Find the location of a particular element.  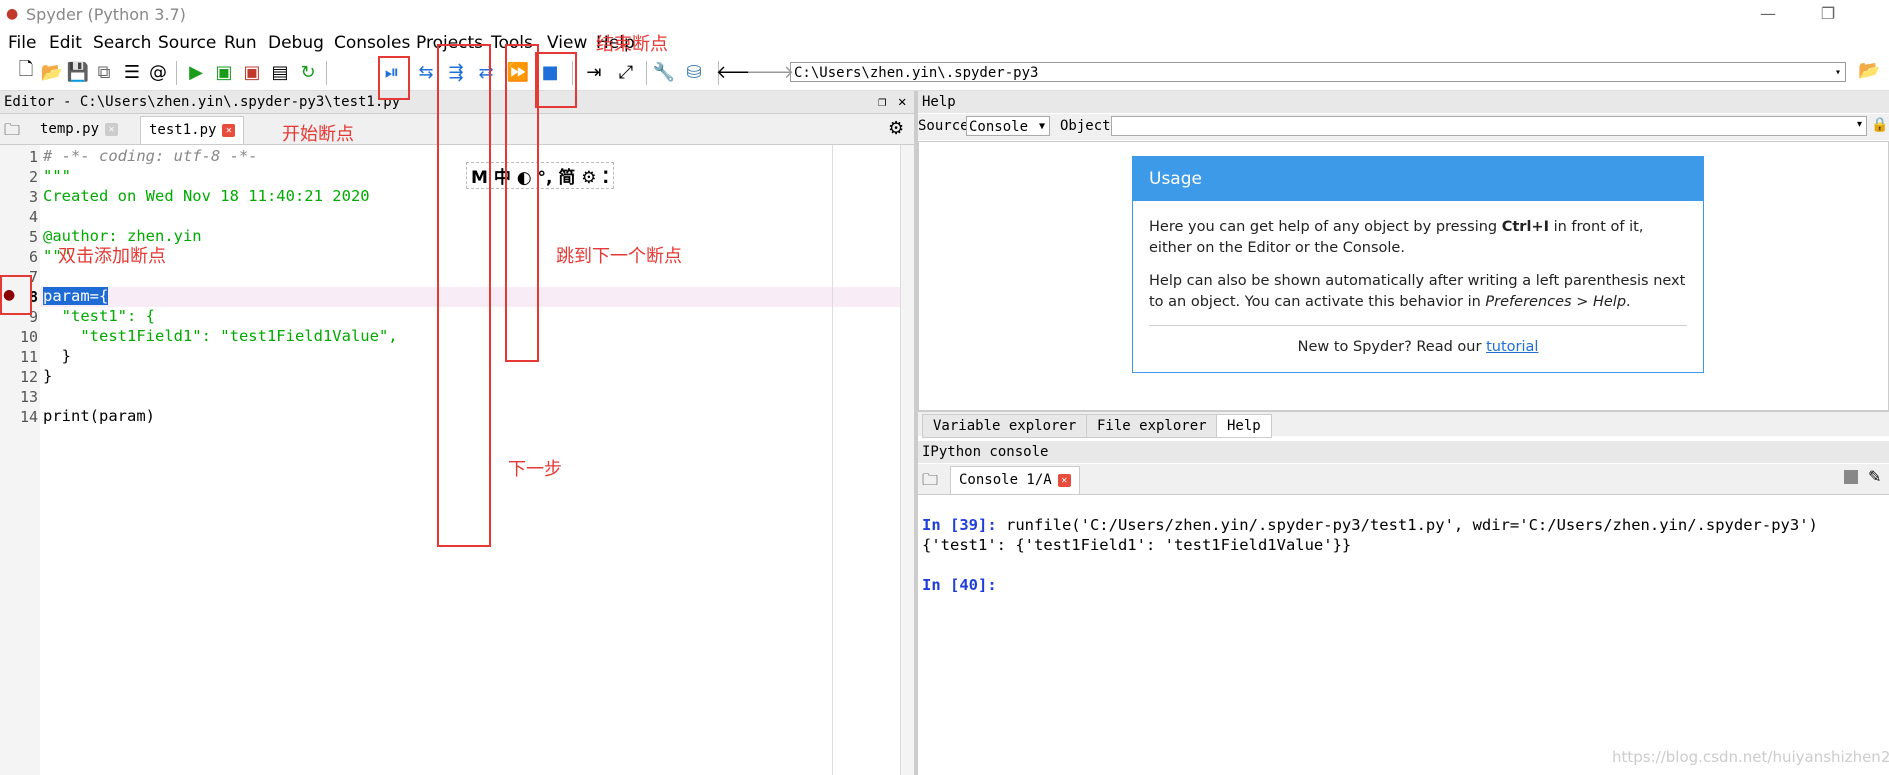

menu-source: Source is located at coordinates (187, 43).